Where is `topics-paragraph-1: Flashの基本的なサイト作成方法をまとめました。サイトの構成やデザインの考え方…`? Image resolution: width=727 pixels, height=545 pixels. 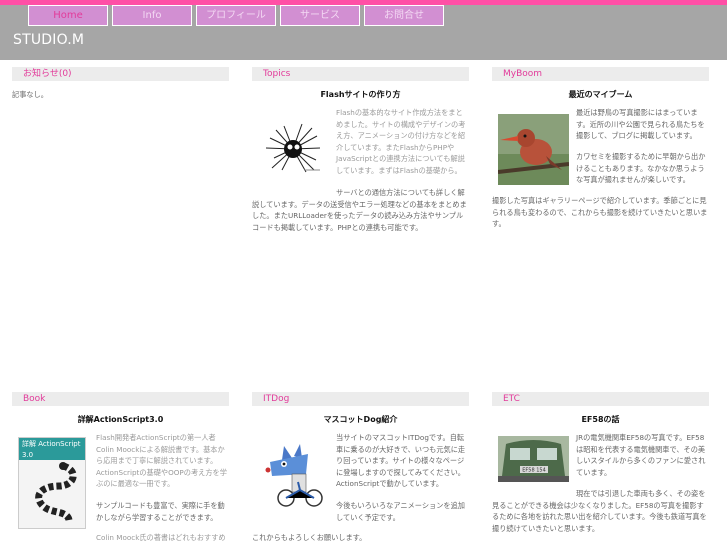
topics-paragraph-1: Flashの基本的なサイト作成方法をまとめました。サイトの構成やデザインの考え方… is located at coordinates (401, 141).